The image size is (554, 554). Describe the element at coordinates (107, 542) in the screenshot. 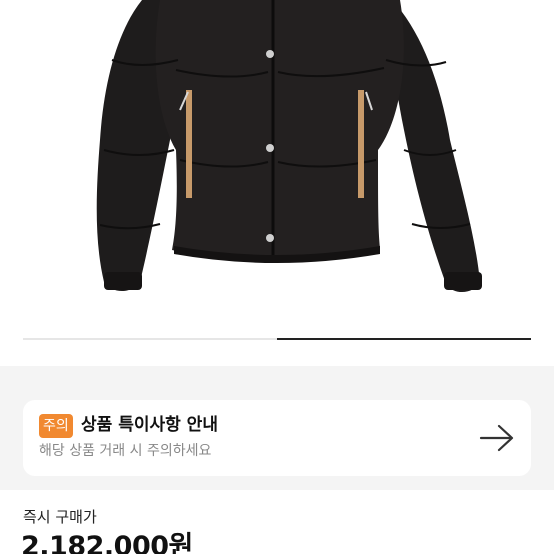

I see `instant-buy-price-value: 2,182,000원` at that location.